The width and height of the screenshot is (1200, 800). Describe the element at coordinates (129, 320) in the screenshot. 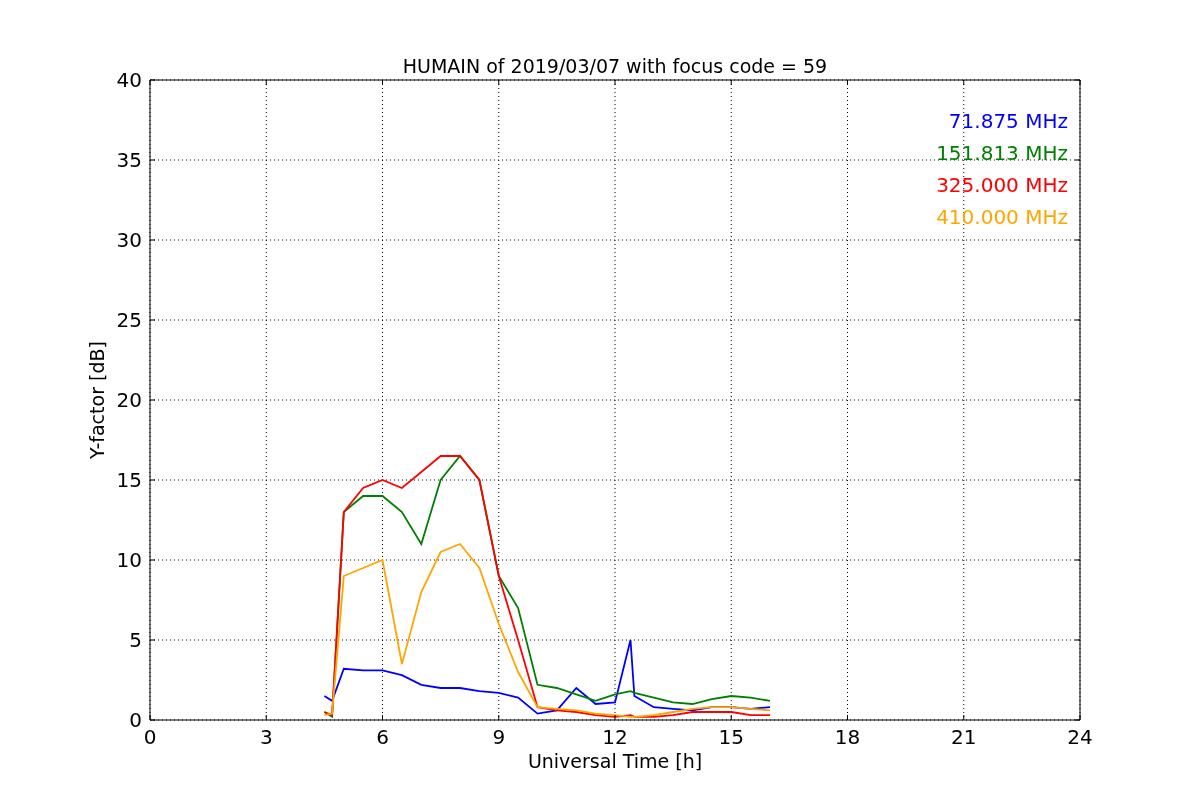

I see `y-tick-label: 25` at that location.